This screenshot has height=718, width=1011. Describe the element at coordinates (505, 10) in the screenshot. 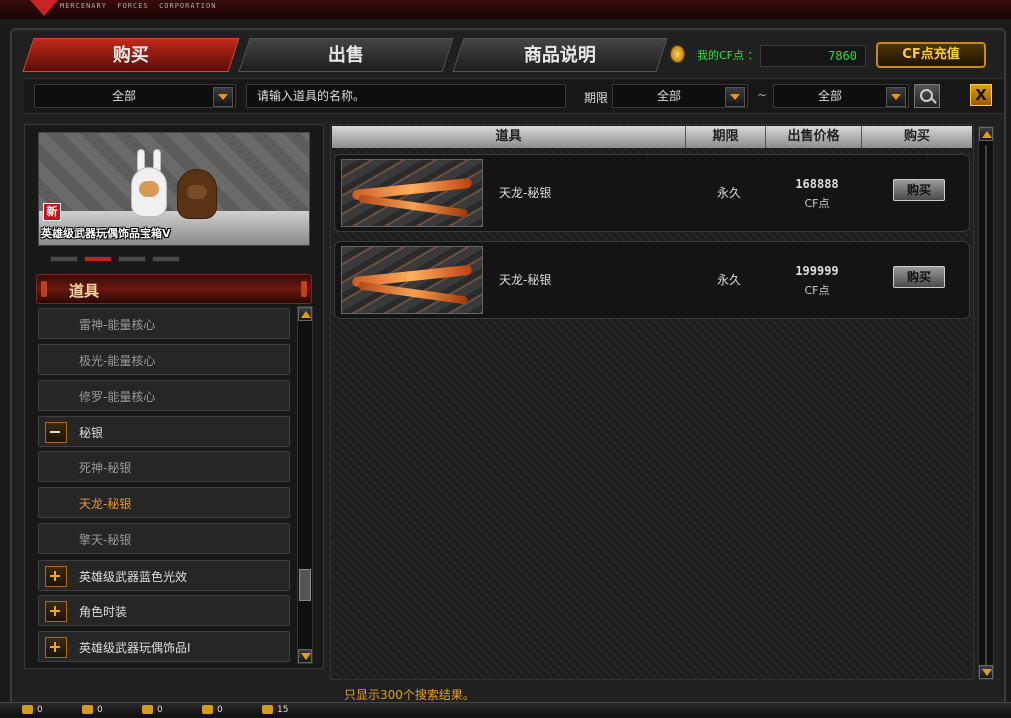

I see `top-strip: MERCENARY FORCES CORPORATION` at that location.